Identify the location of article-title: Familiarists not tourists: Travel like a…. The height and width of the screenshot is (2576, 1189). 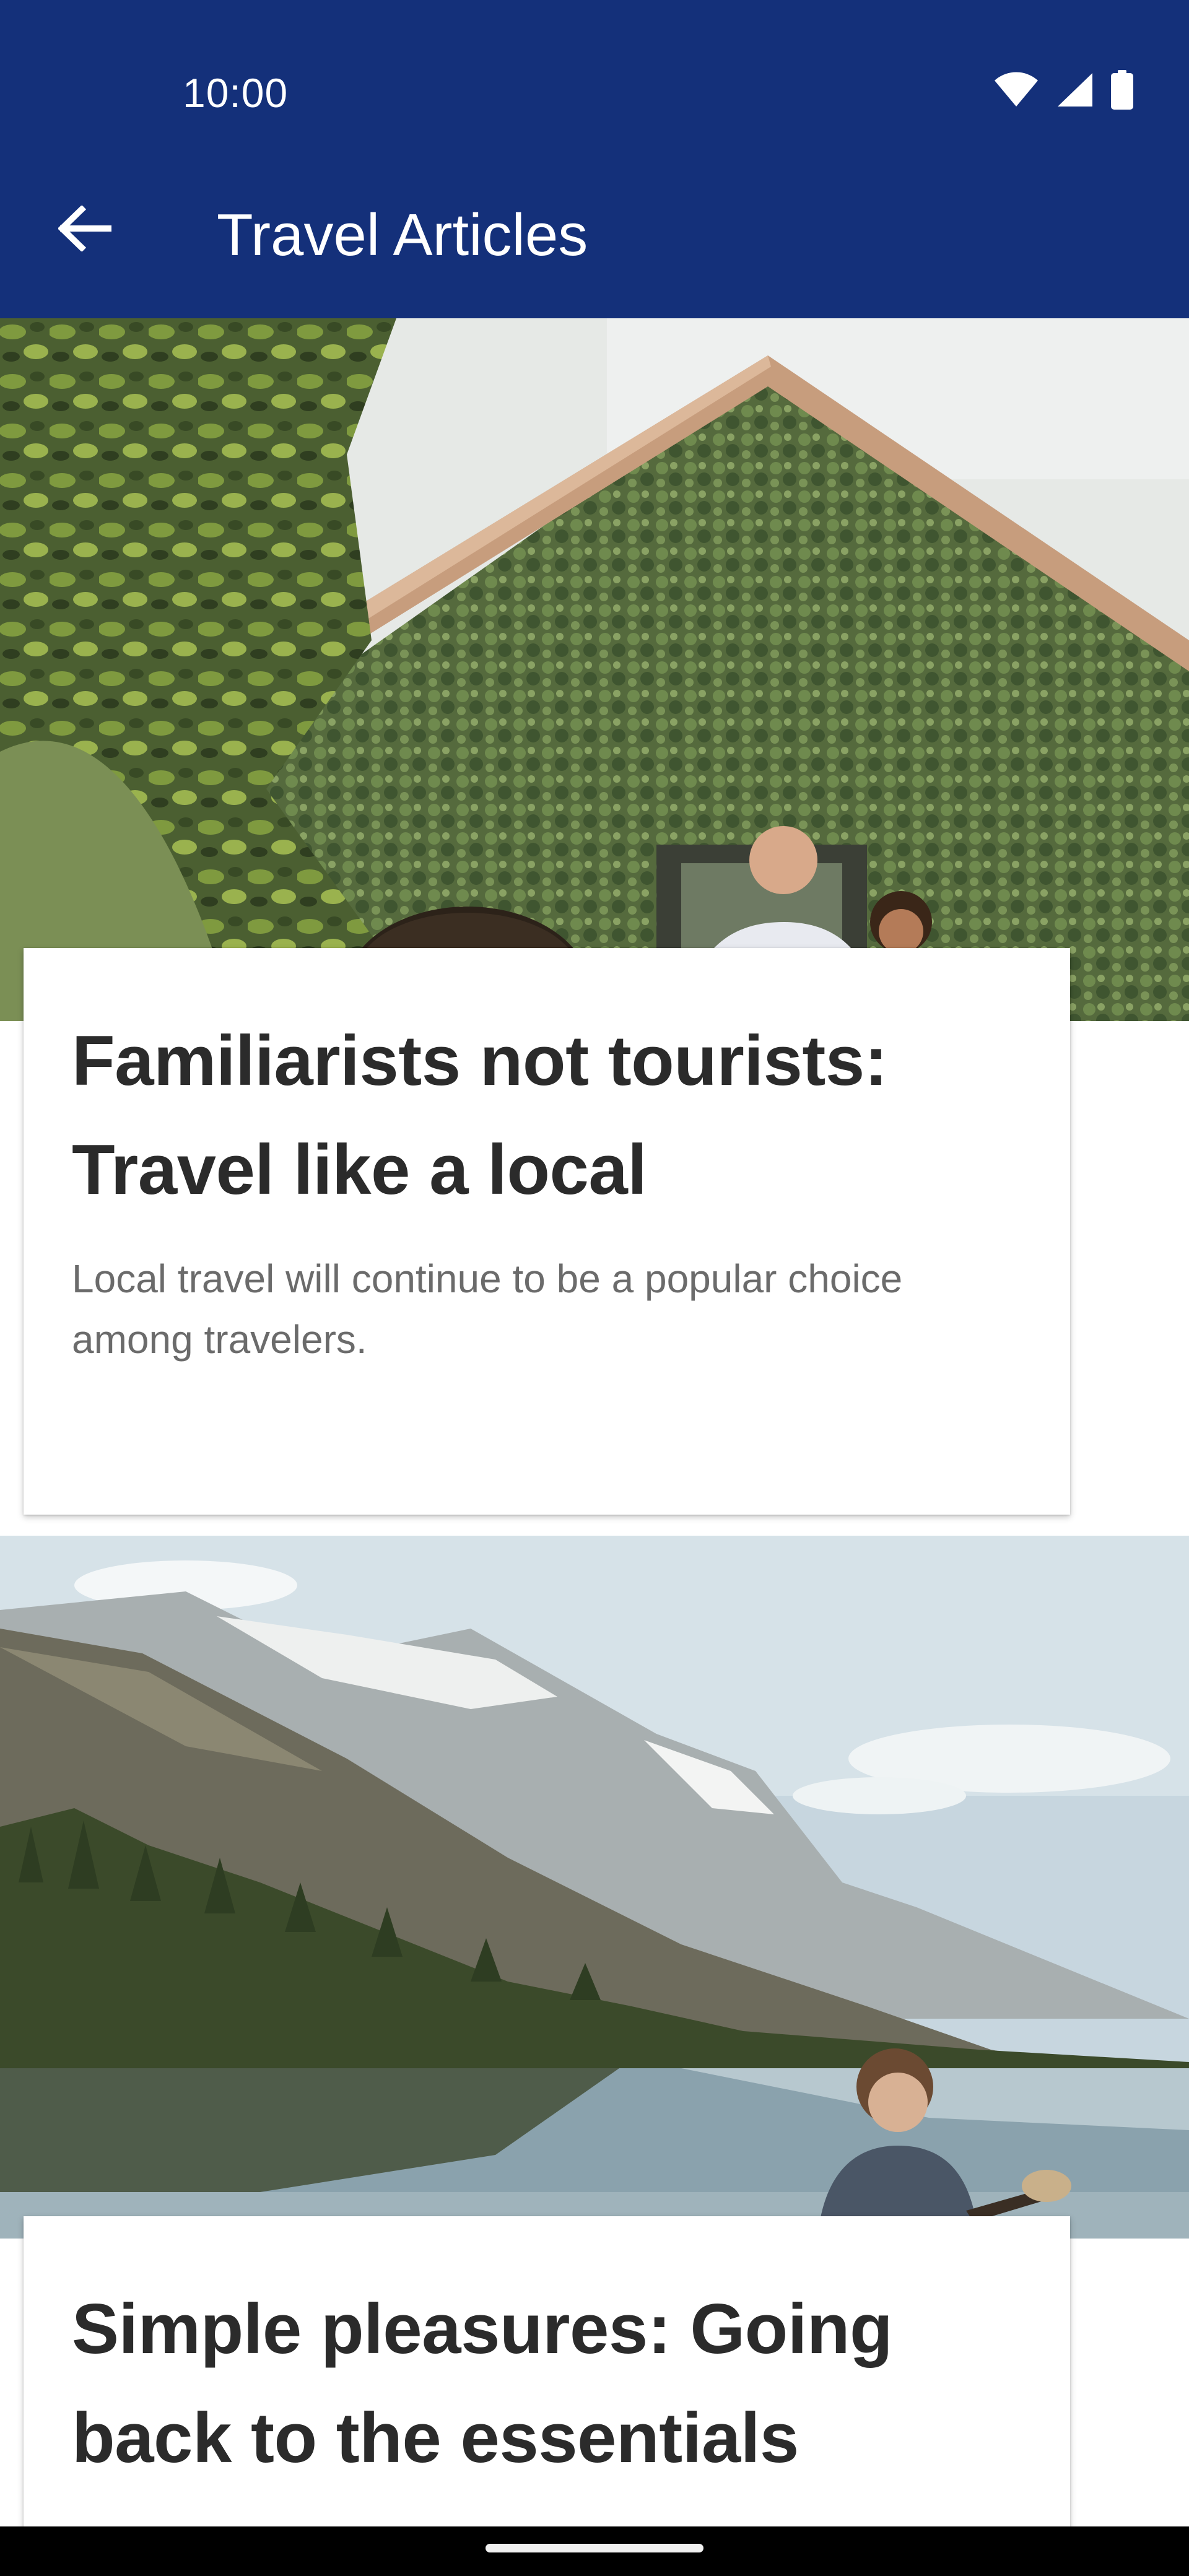
(480, 1115).